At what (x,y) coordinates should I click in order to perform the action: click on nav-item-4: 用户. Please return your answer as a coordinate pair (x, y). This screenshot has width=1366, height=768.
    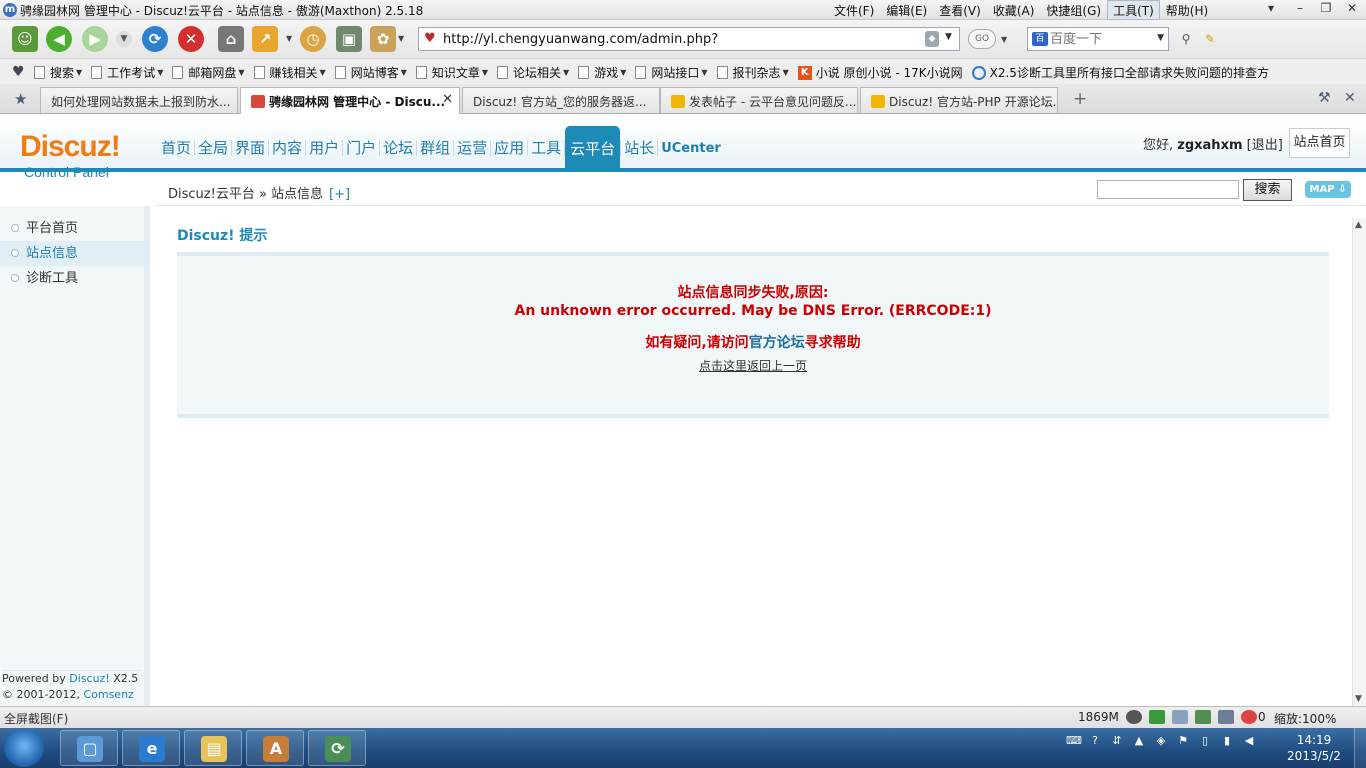
    Looking at the image, I should click on (324, 149).